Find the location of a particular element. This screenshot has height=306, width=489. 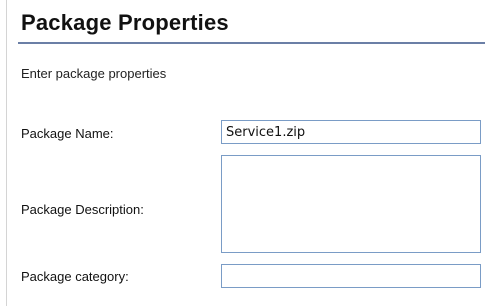

package-category-label: Package category: is located at coordinates (75, 276).